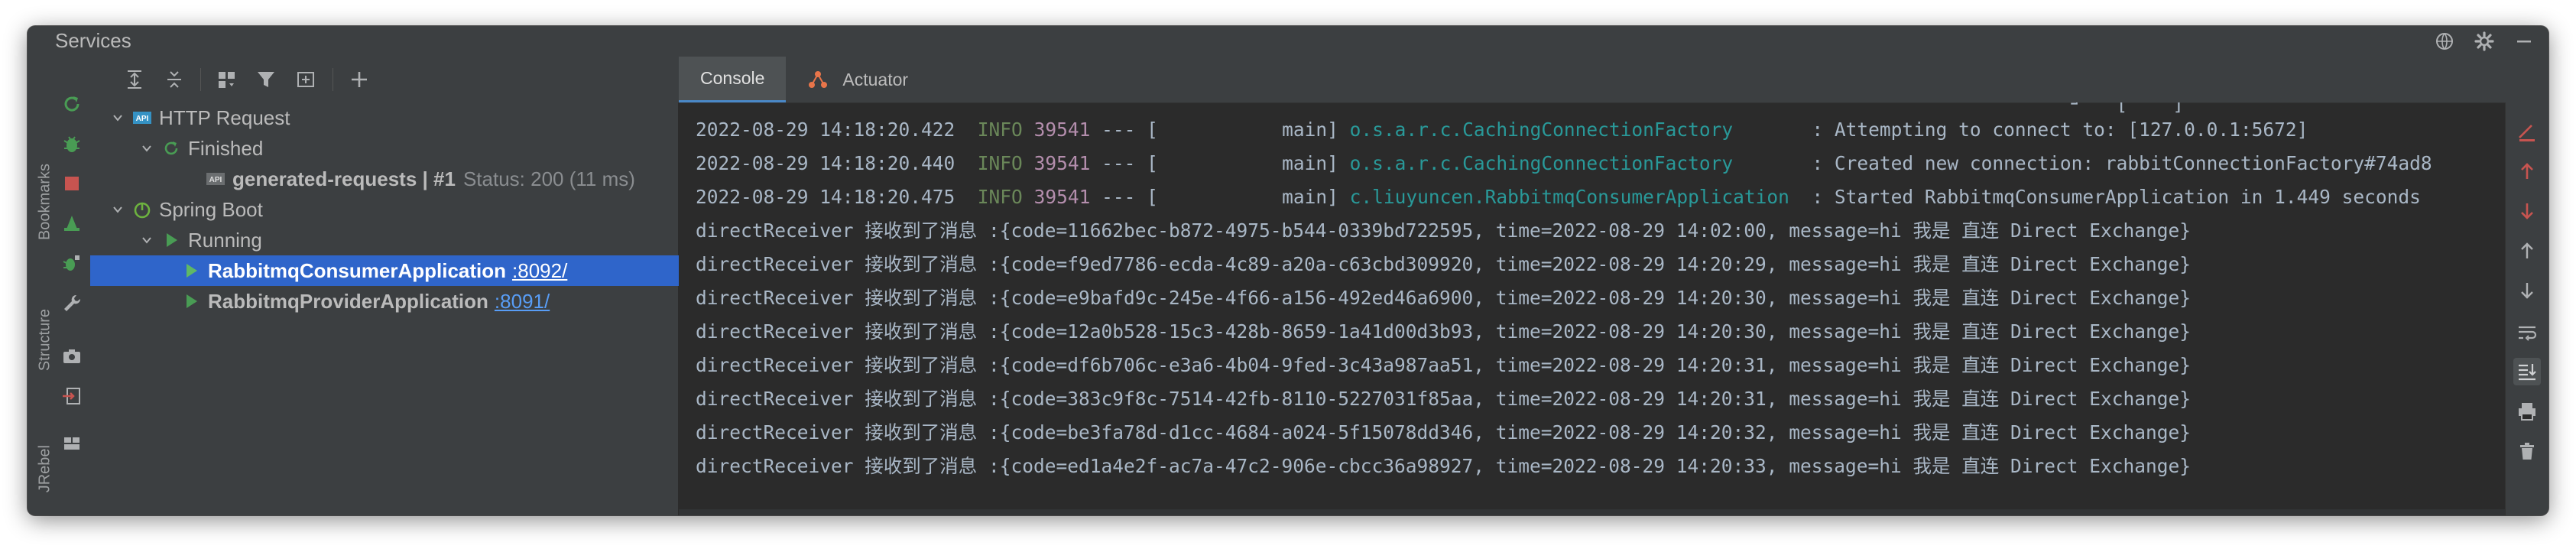  Describe the element at coordinates (2527, 251) in the screenshot. I see `arrow-up-icon` at that location.